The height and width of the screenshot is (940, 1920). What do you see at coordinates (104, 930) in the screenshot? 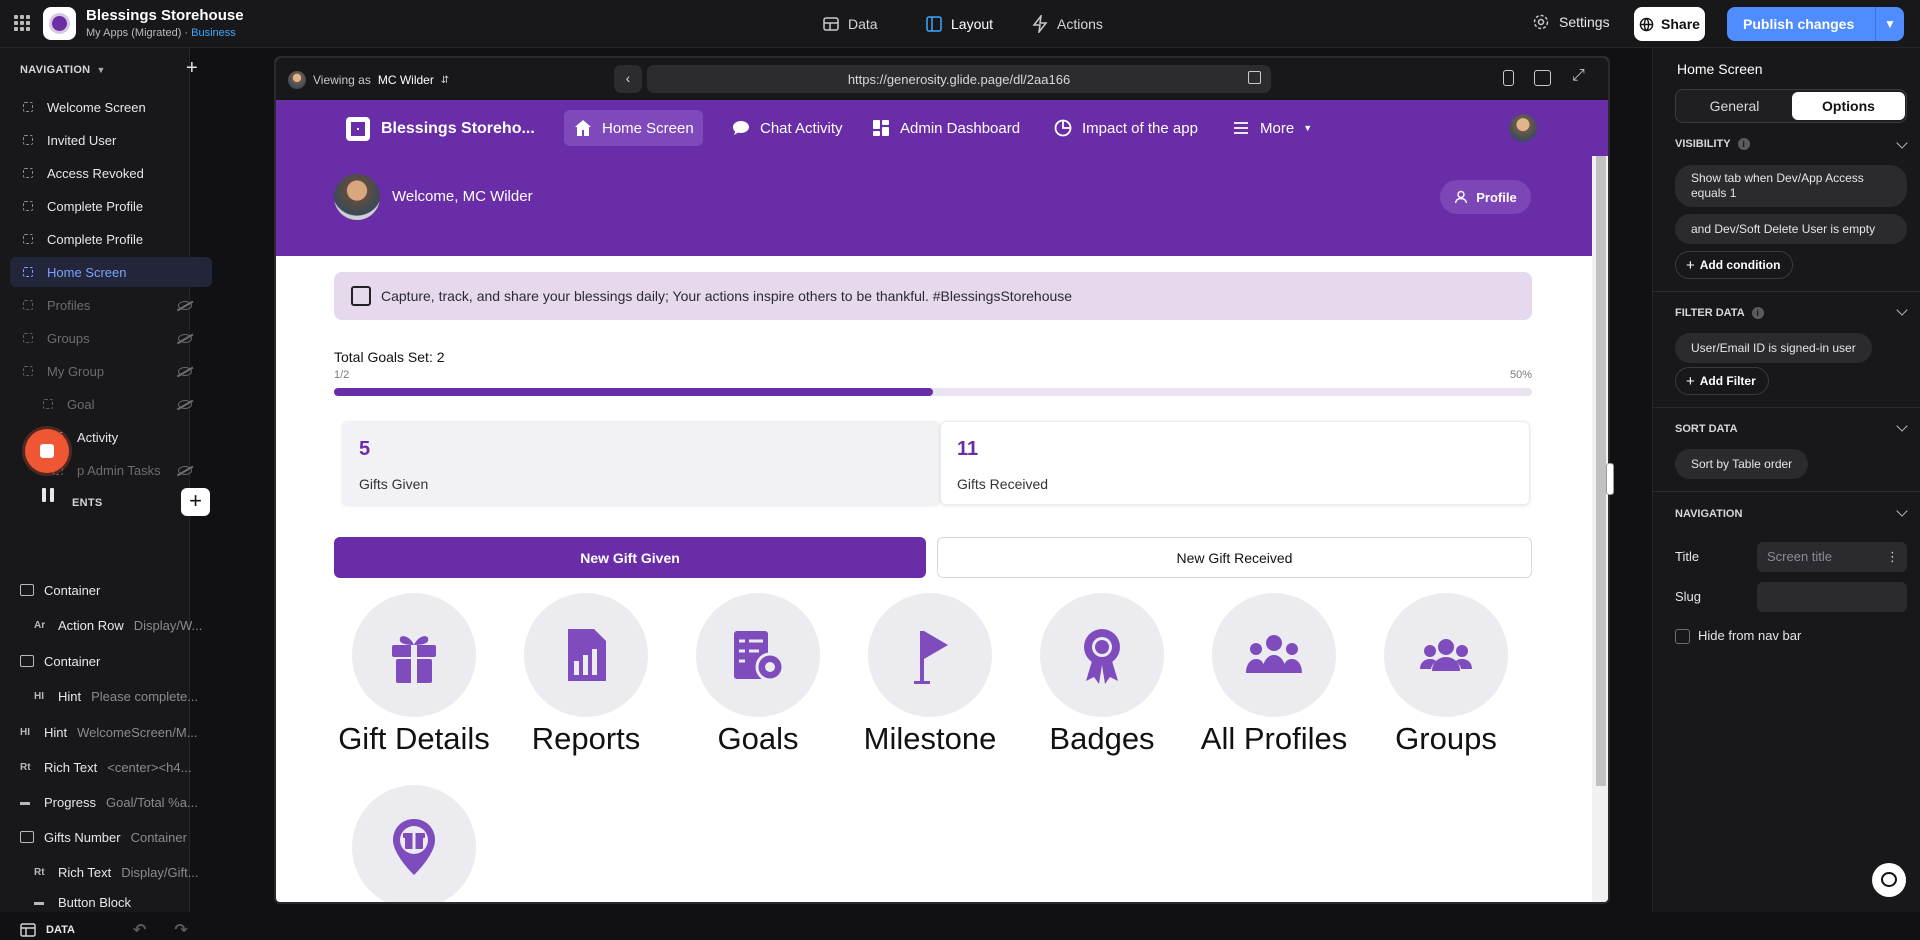
I see `data-footer: DATA ↶ ↷` at bounding box center [104, 930].